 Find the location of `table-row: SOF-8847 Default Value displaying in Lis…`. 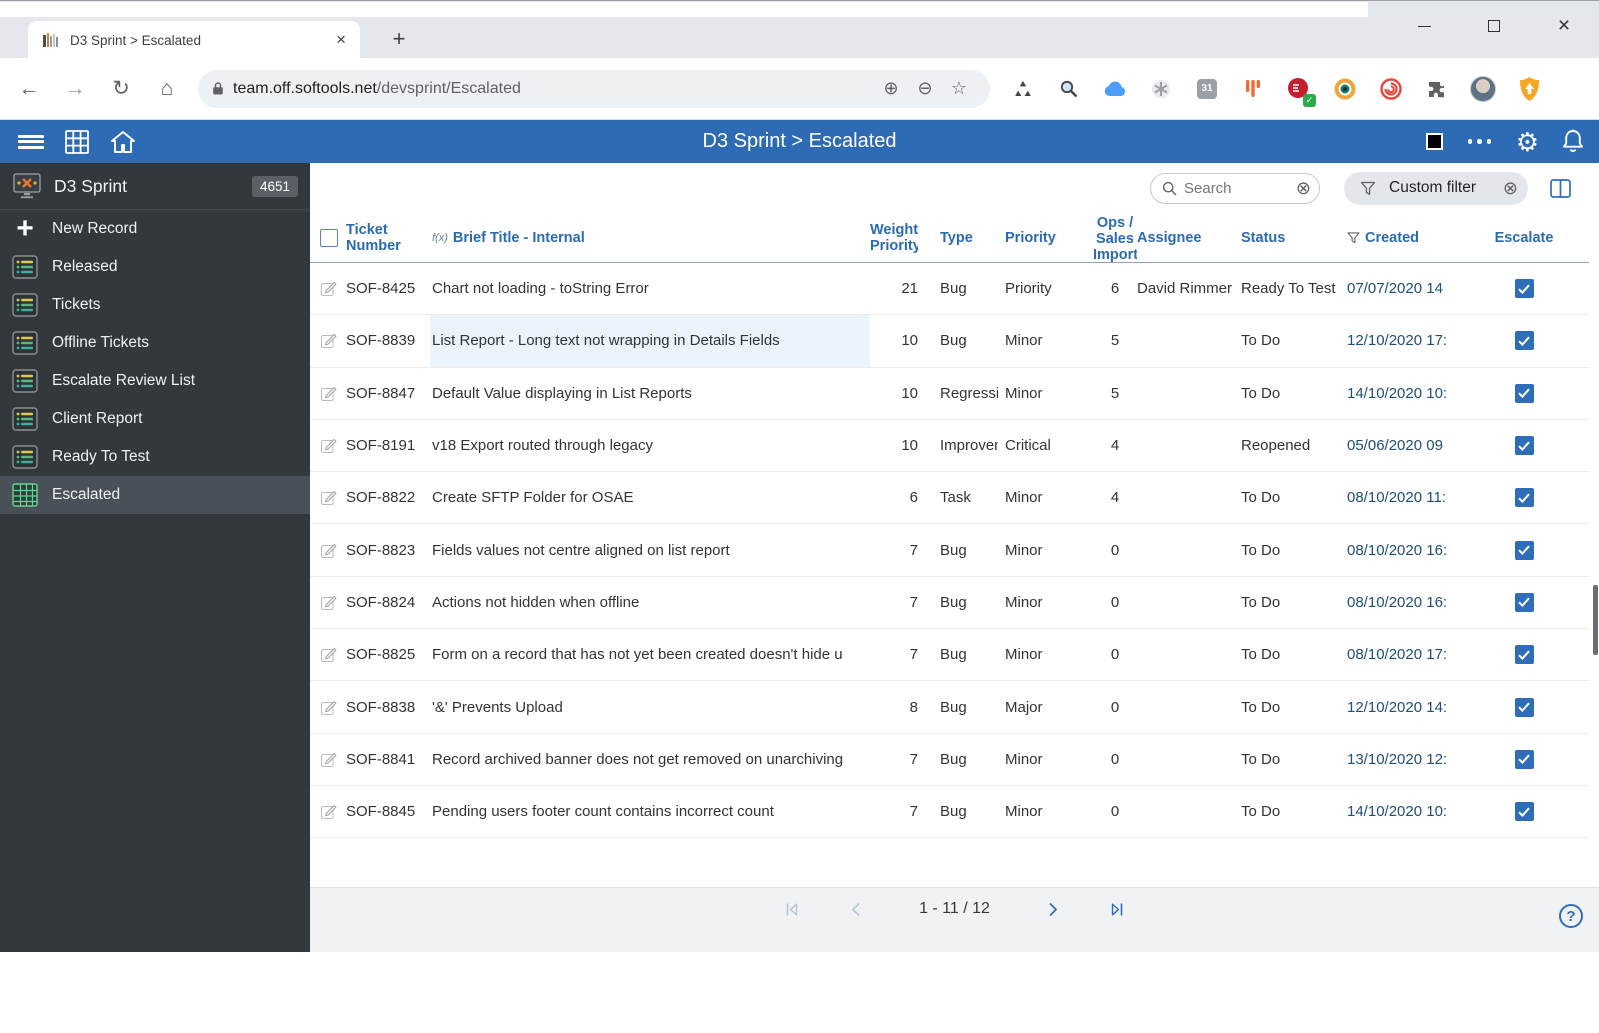

table-row: SOF-8847 Default Value displaying in Lis… is located at coordinates (949, 394).